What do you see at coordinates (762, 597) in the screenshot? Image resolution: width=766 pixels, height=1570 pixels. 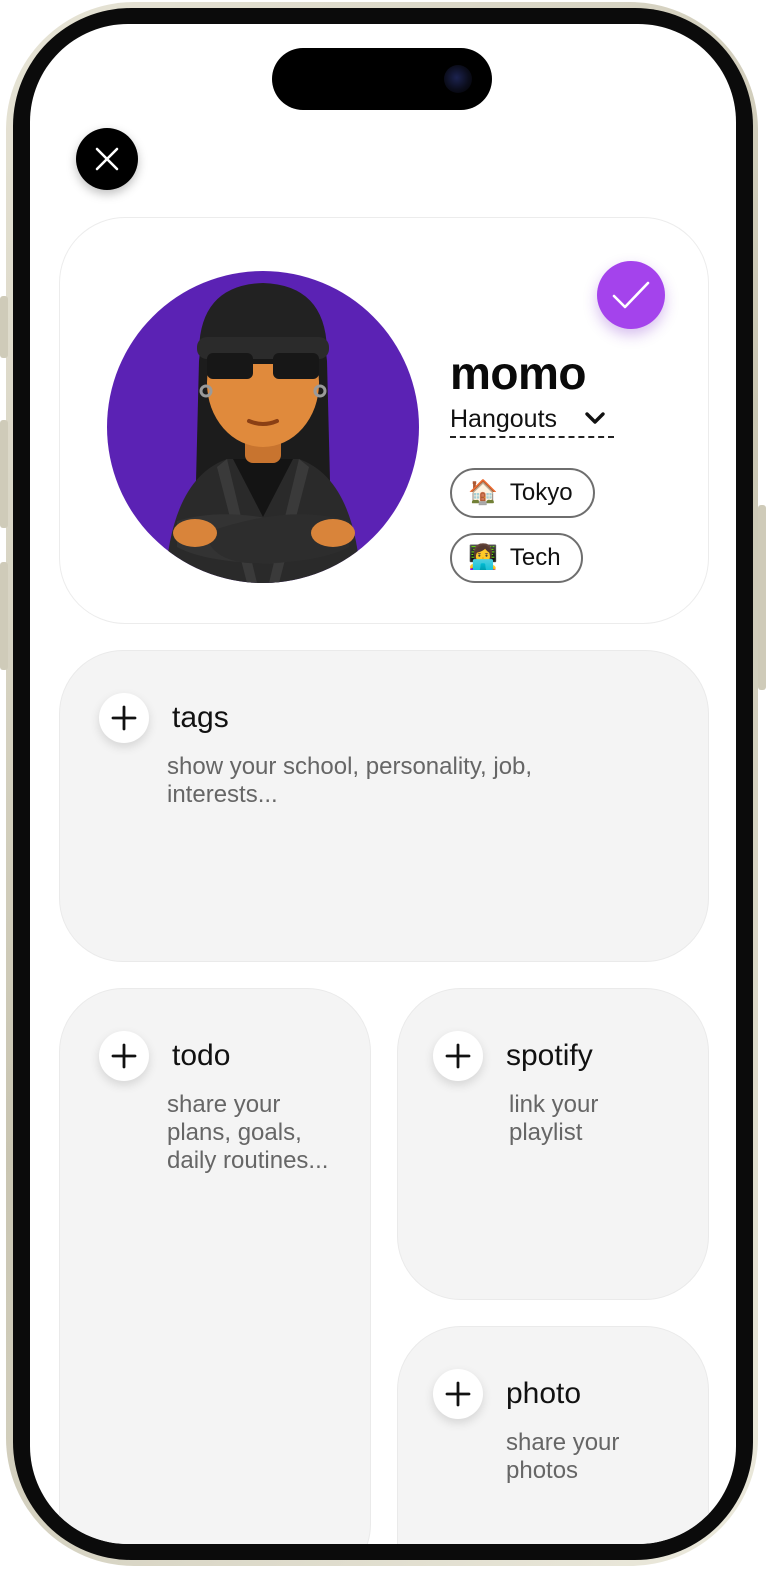 I see `power-button` at bounding box center [762, 597].